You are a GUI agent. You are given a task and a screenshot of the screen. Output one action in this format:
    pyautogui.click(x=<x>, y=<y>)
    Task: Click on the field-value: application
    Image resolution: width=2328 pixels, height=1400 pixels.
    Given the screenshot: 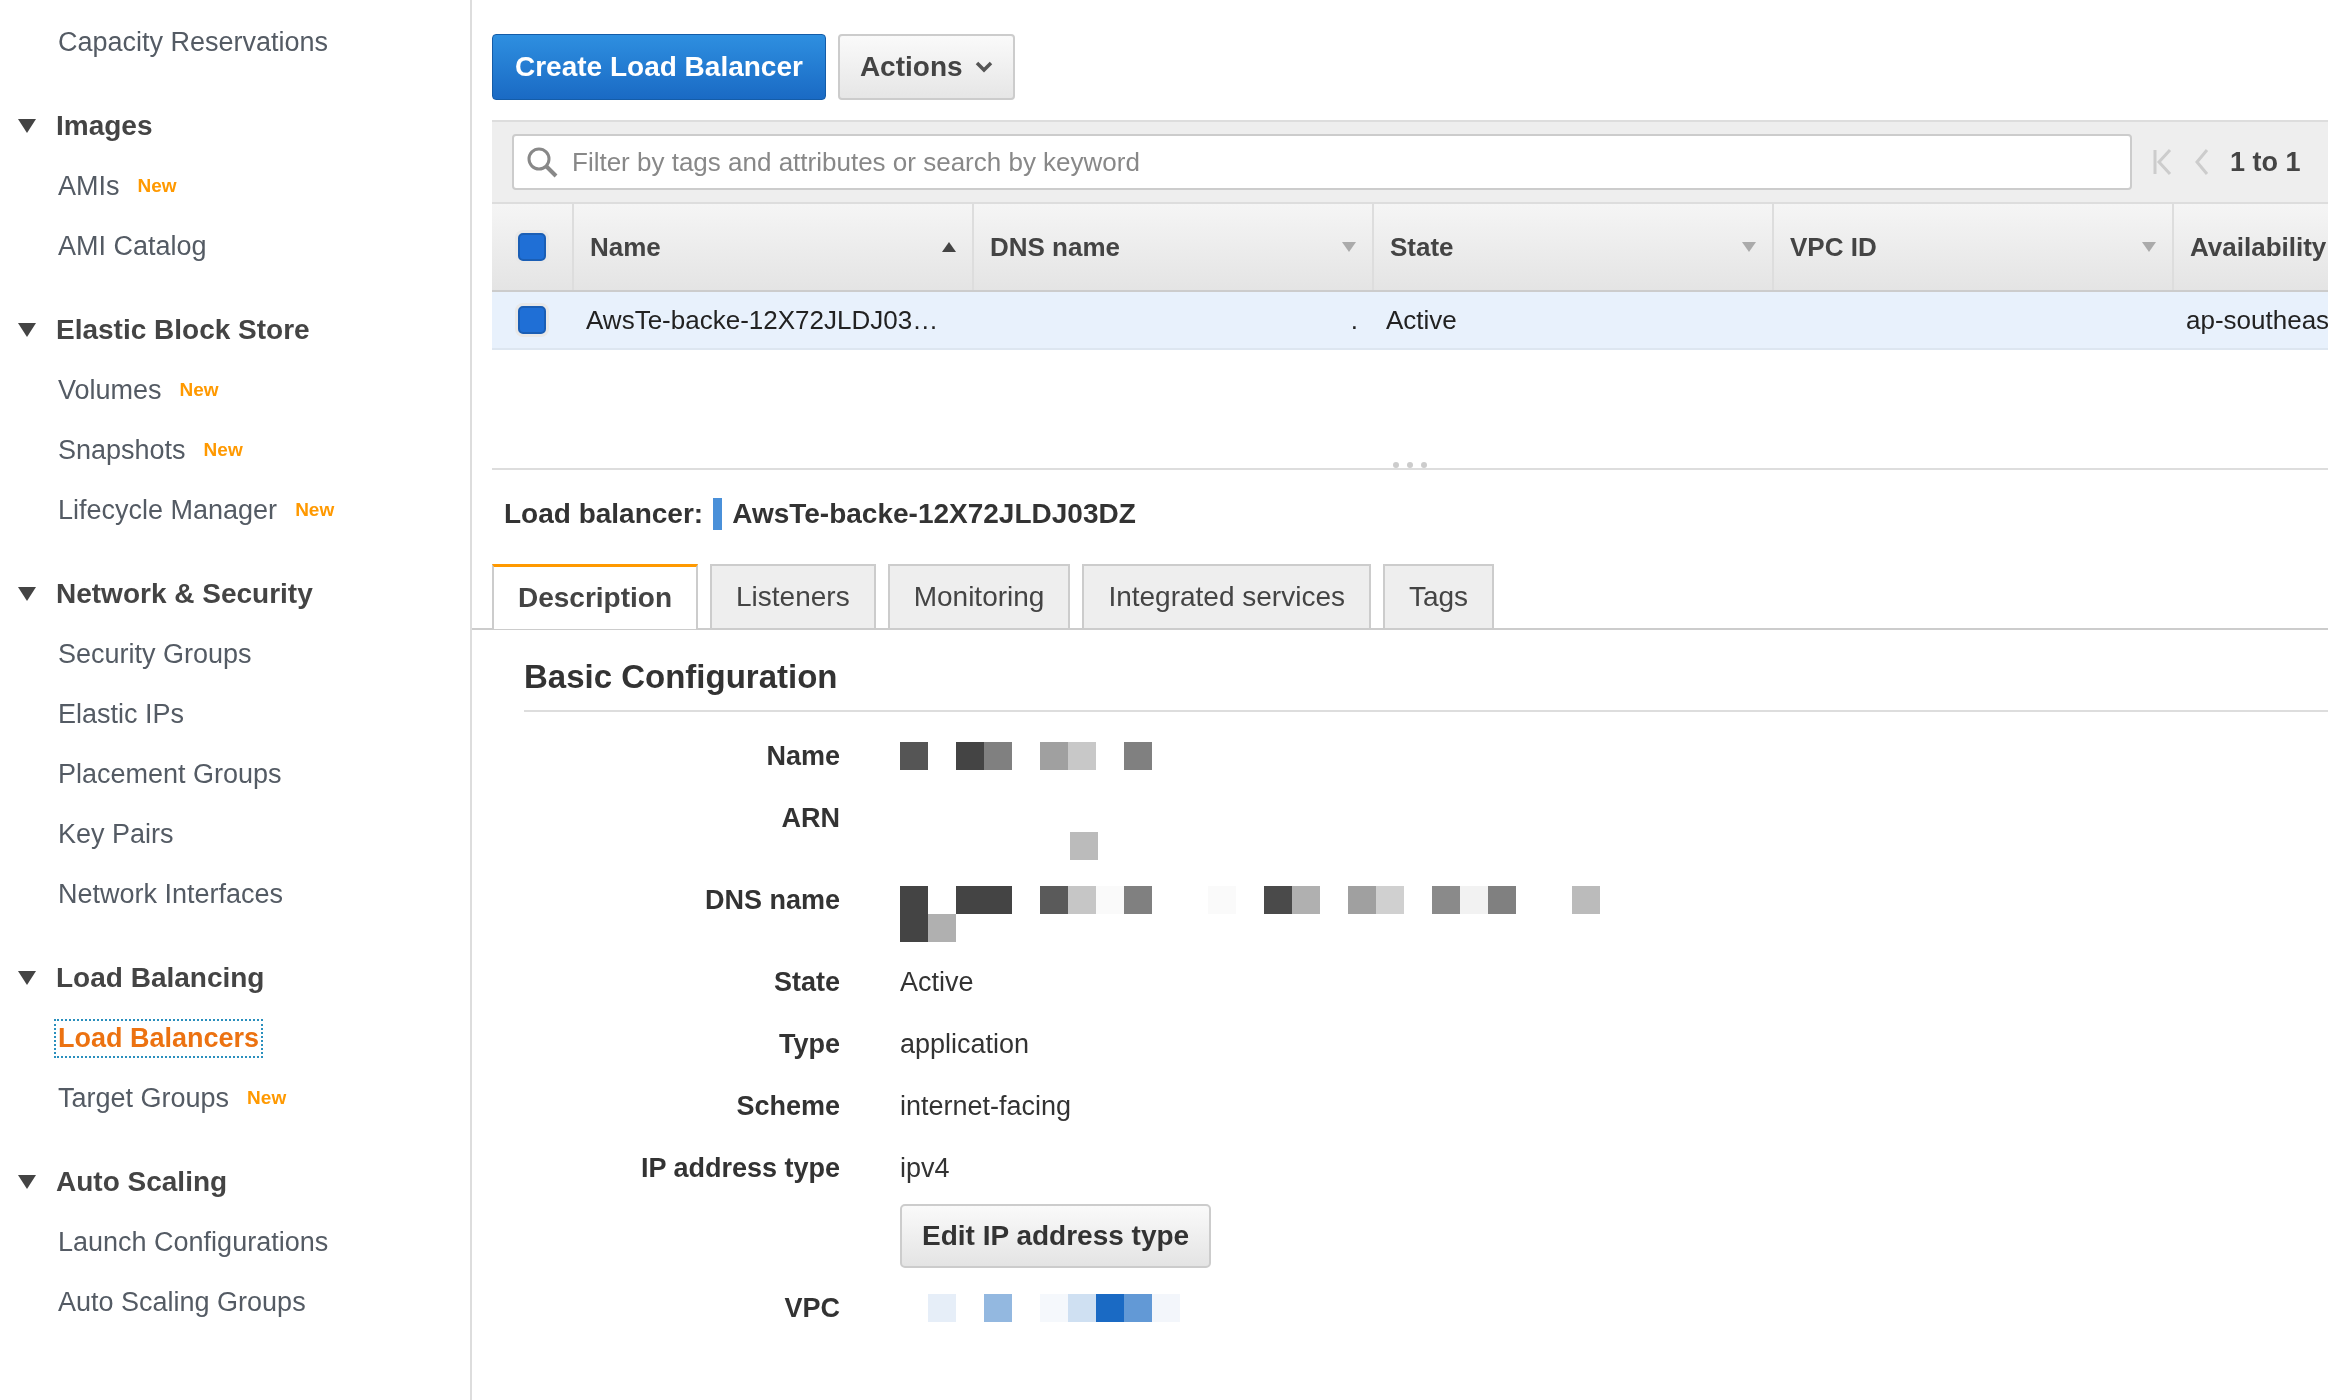 What is the action you would take?
    pyautogui.click(x=965, y=1044)
    